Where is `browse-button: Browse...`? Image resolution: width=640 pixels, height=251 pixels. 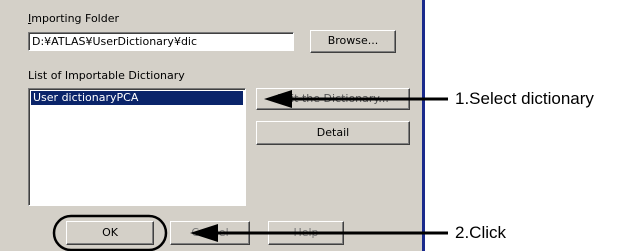 browse-button: Browse... is located at coordinates (353, 41).